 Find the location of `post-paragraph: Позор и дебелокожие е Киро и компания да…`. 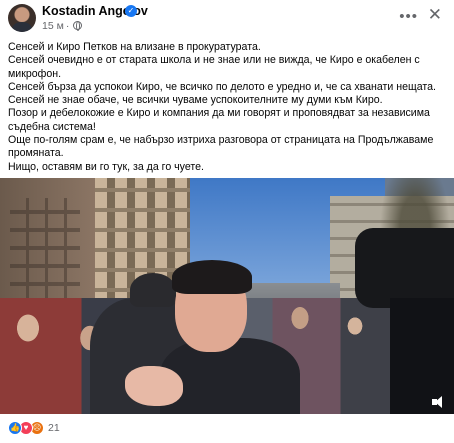

post-paragraph: Позор и дебелокожие е Киро и компания да… is located at coordinates (219, 120).